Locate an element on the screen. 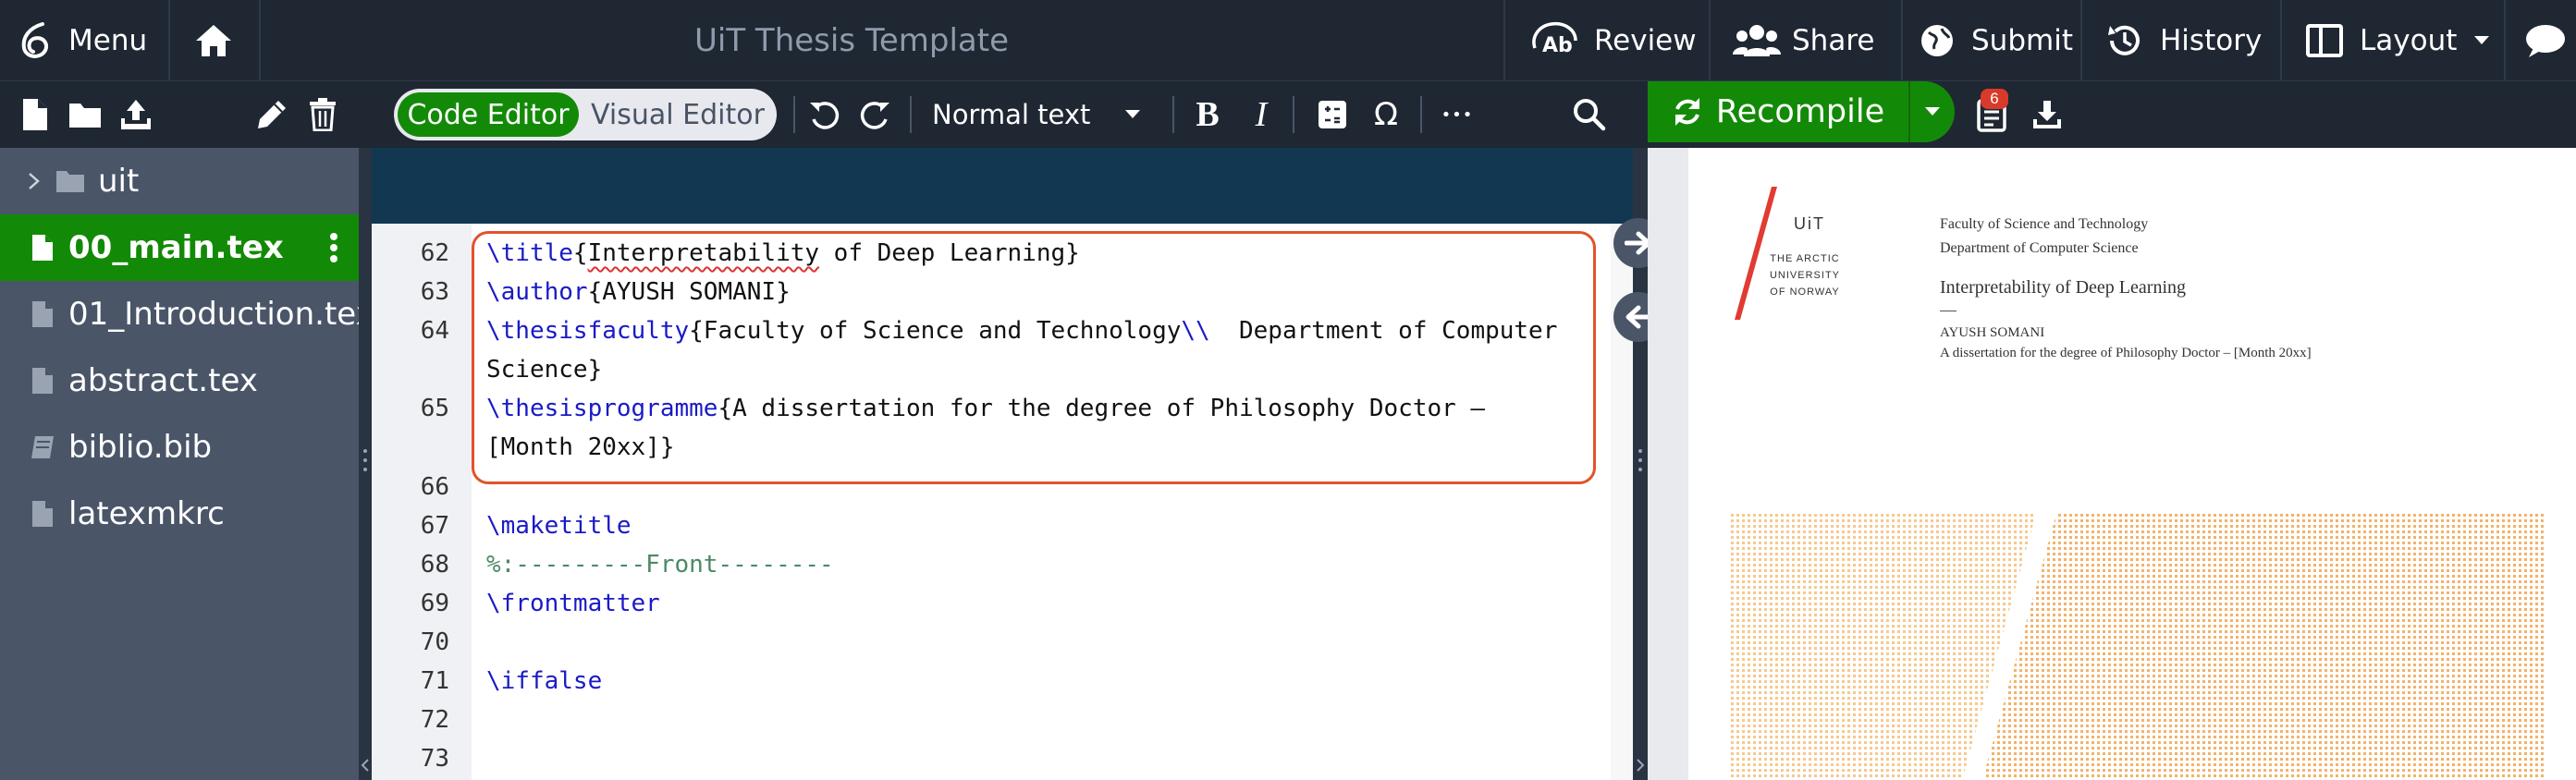 This screenshot has width=2576, height=780. collapse-left-icon is located at coordinates (365, 765).